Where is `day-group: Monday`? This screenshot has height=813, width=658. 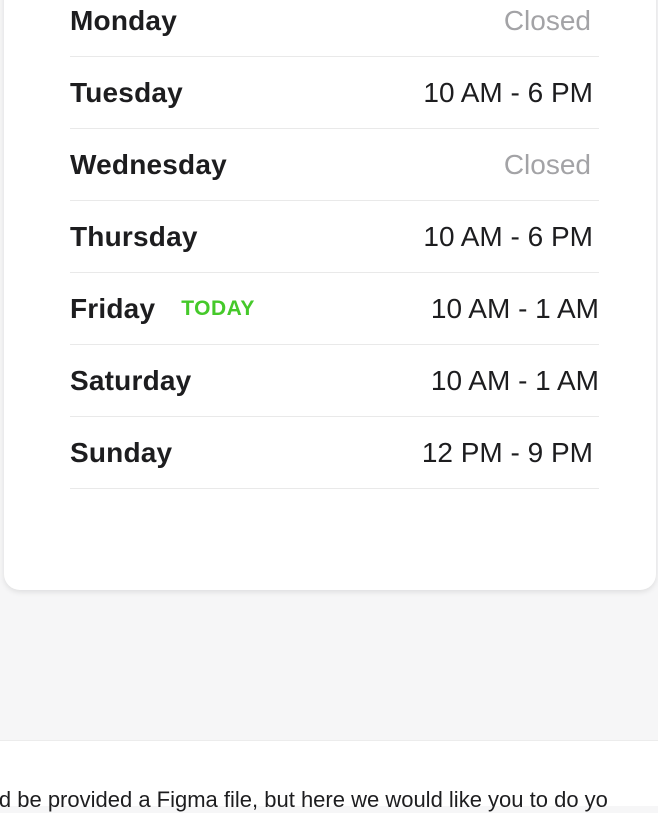 day-group: Monday is located at coordinates (123, 21).